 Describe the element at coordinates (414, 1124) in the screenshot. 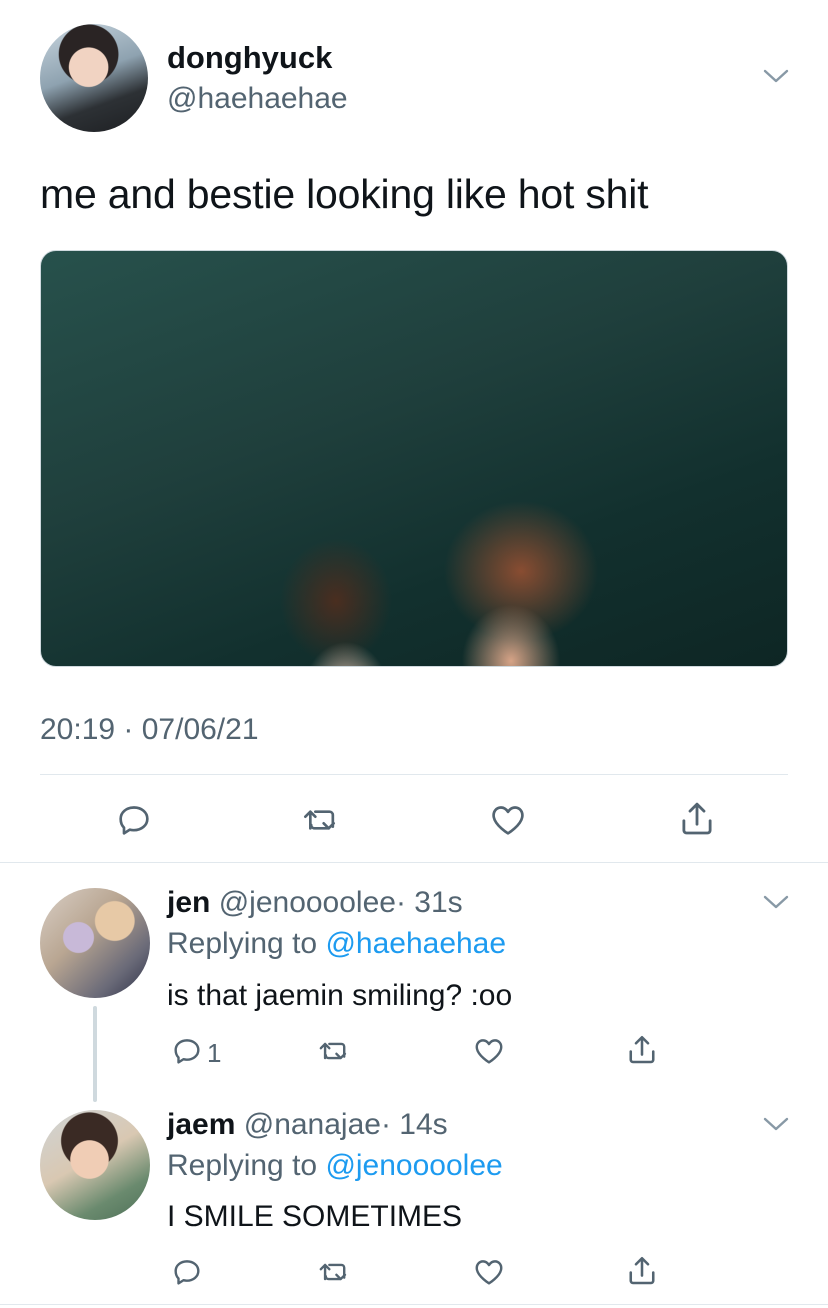

I see `reply-time: · 14s` at that location.